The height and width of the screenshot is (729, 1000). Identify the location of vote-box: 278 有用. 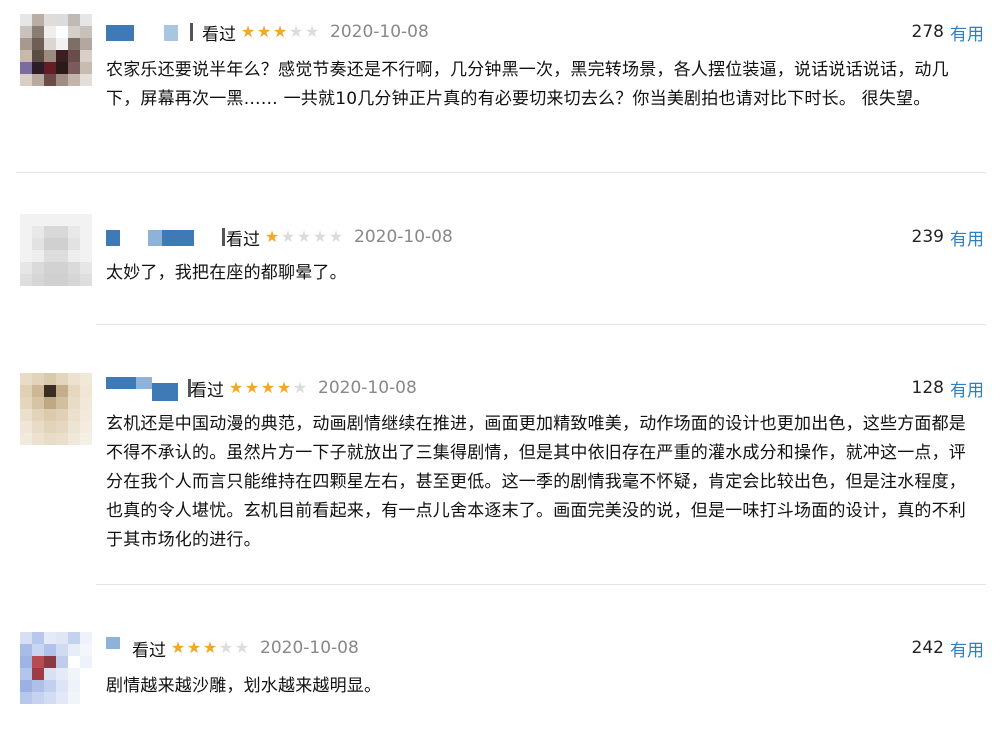
(947, 32).